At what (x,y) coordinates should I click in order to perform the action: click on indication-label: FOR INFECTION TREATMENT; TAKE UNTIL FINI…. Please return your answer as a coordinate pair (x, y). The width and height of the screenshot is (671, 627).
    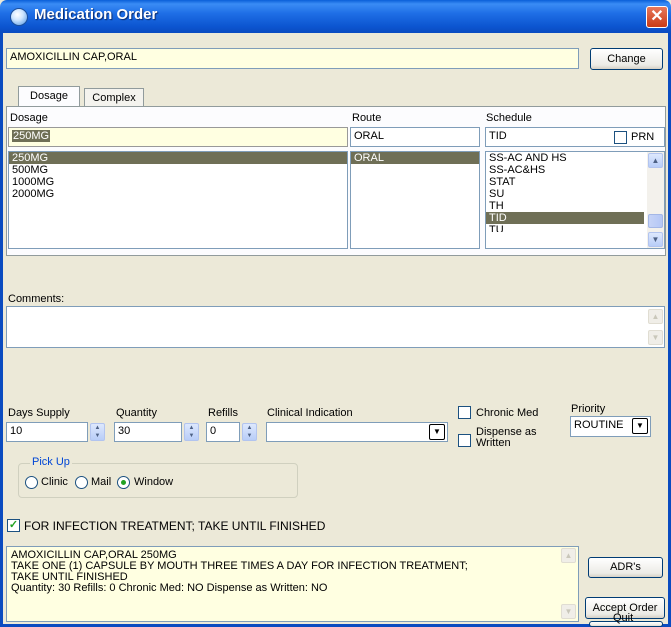
    Looking at the image, I should click on (175, 526).